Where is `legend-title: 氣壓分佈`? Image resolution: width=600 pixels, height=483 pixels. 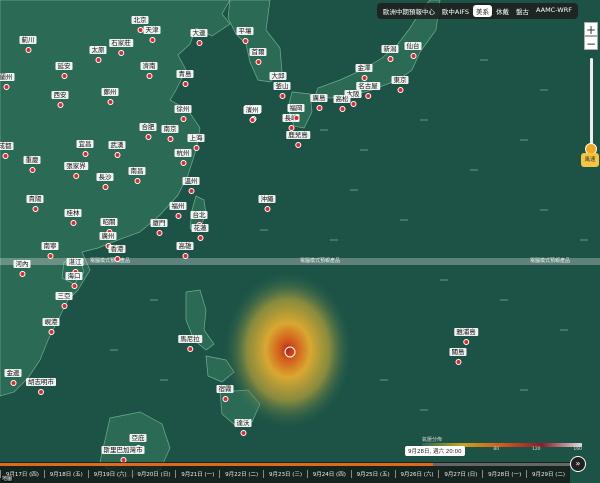 legend-title: 氣壓分佈 is located at coordinates (432, 440).